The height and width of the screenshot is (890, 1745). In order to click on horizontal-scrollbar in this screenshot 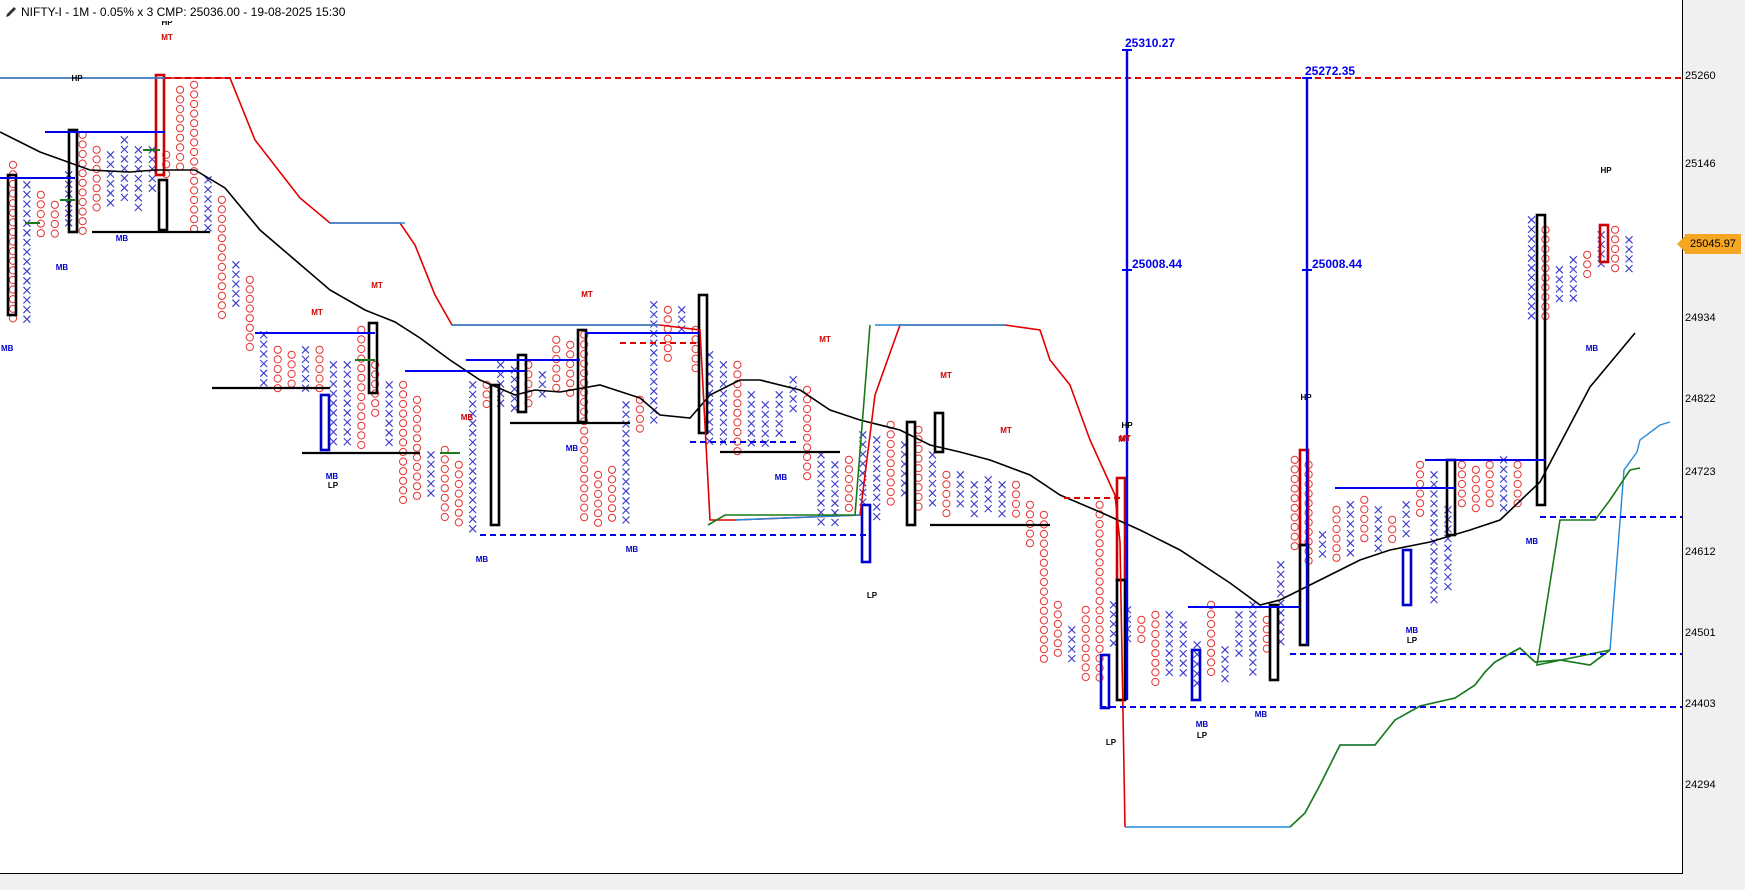, I will do `click(872, 882)`.